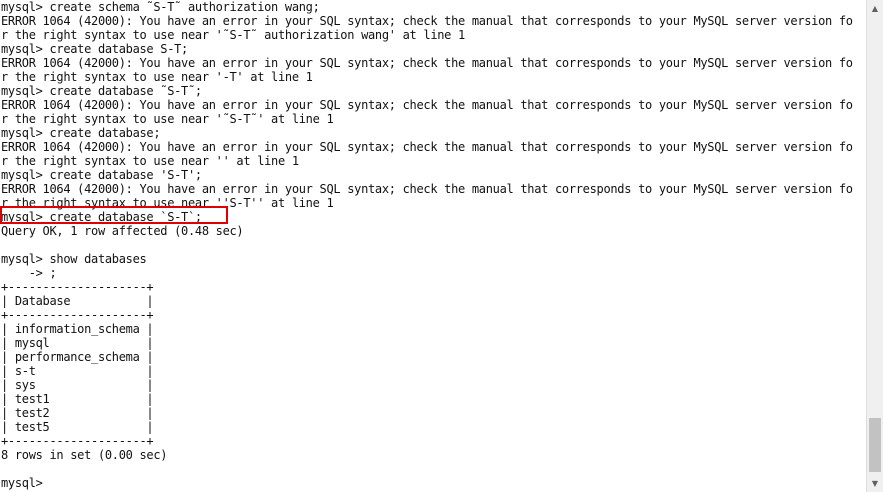 The height and width of the screenshot is (492, 883). I want to click on terminal-line: Query OK, 1 row affected (0.48 sec), so click(122, 231).